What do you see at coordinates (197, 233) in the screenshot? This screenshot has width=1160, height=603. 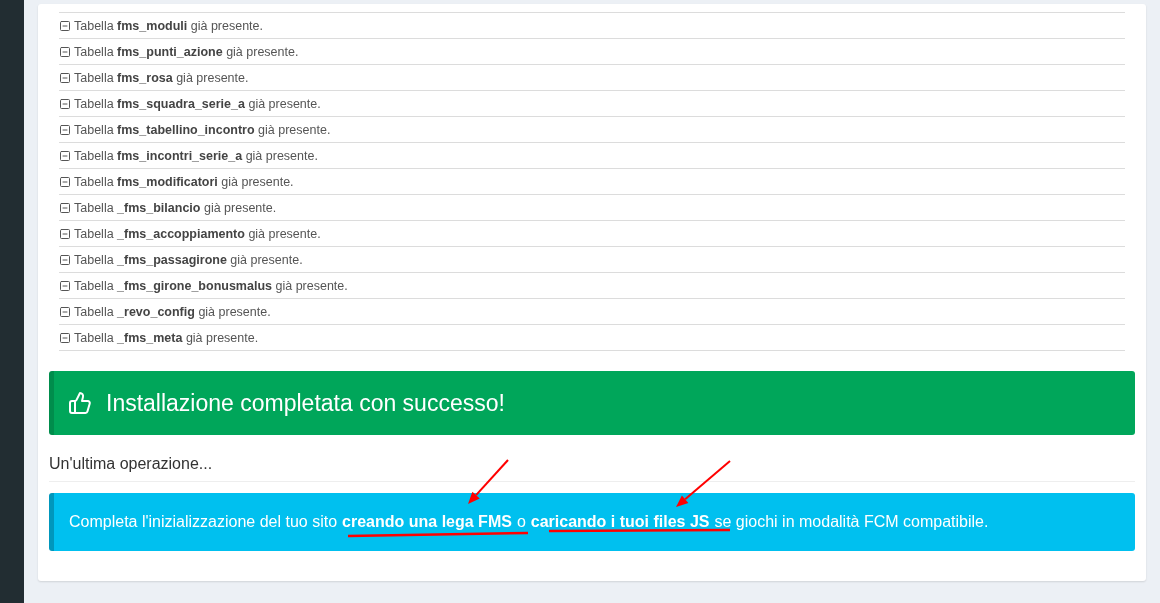 I see `table-status-text: Tabella _fms_accoppiamento già presente.` at bounding box center [197, 233].